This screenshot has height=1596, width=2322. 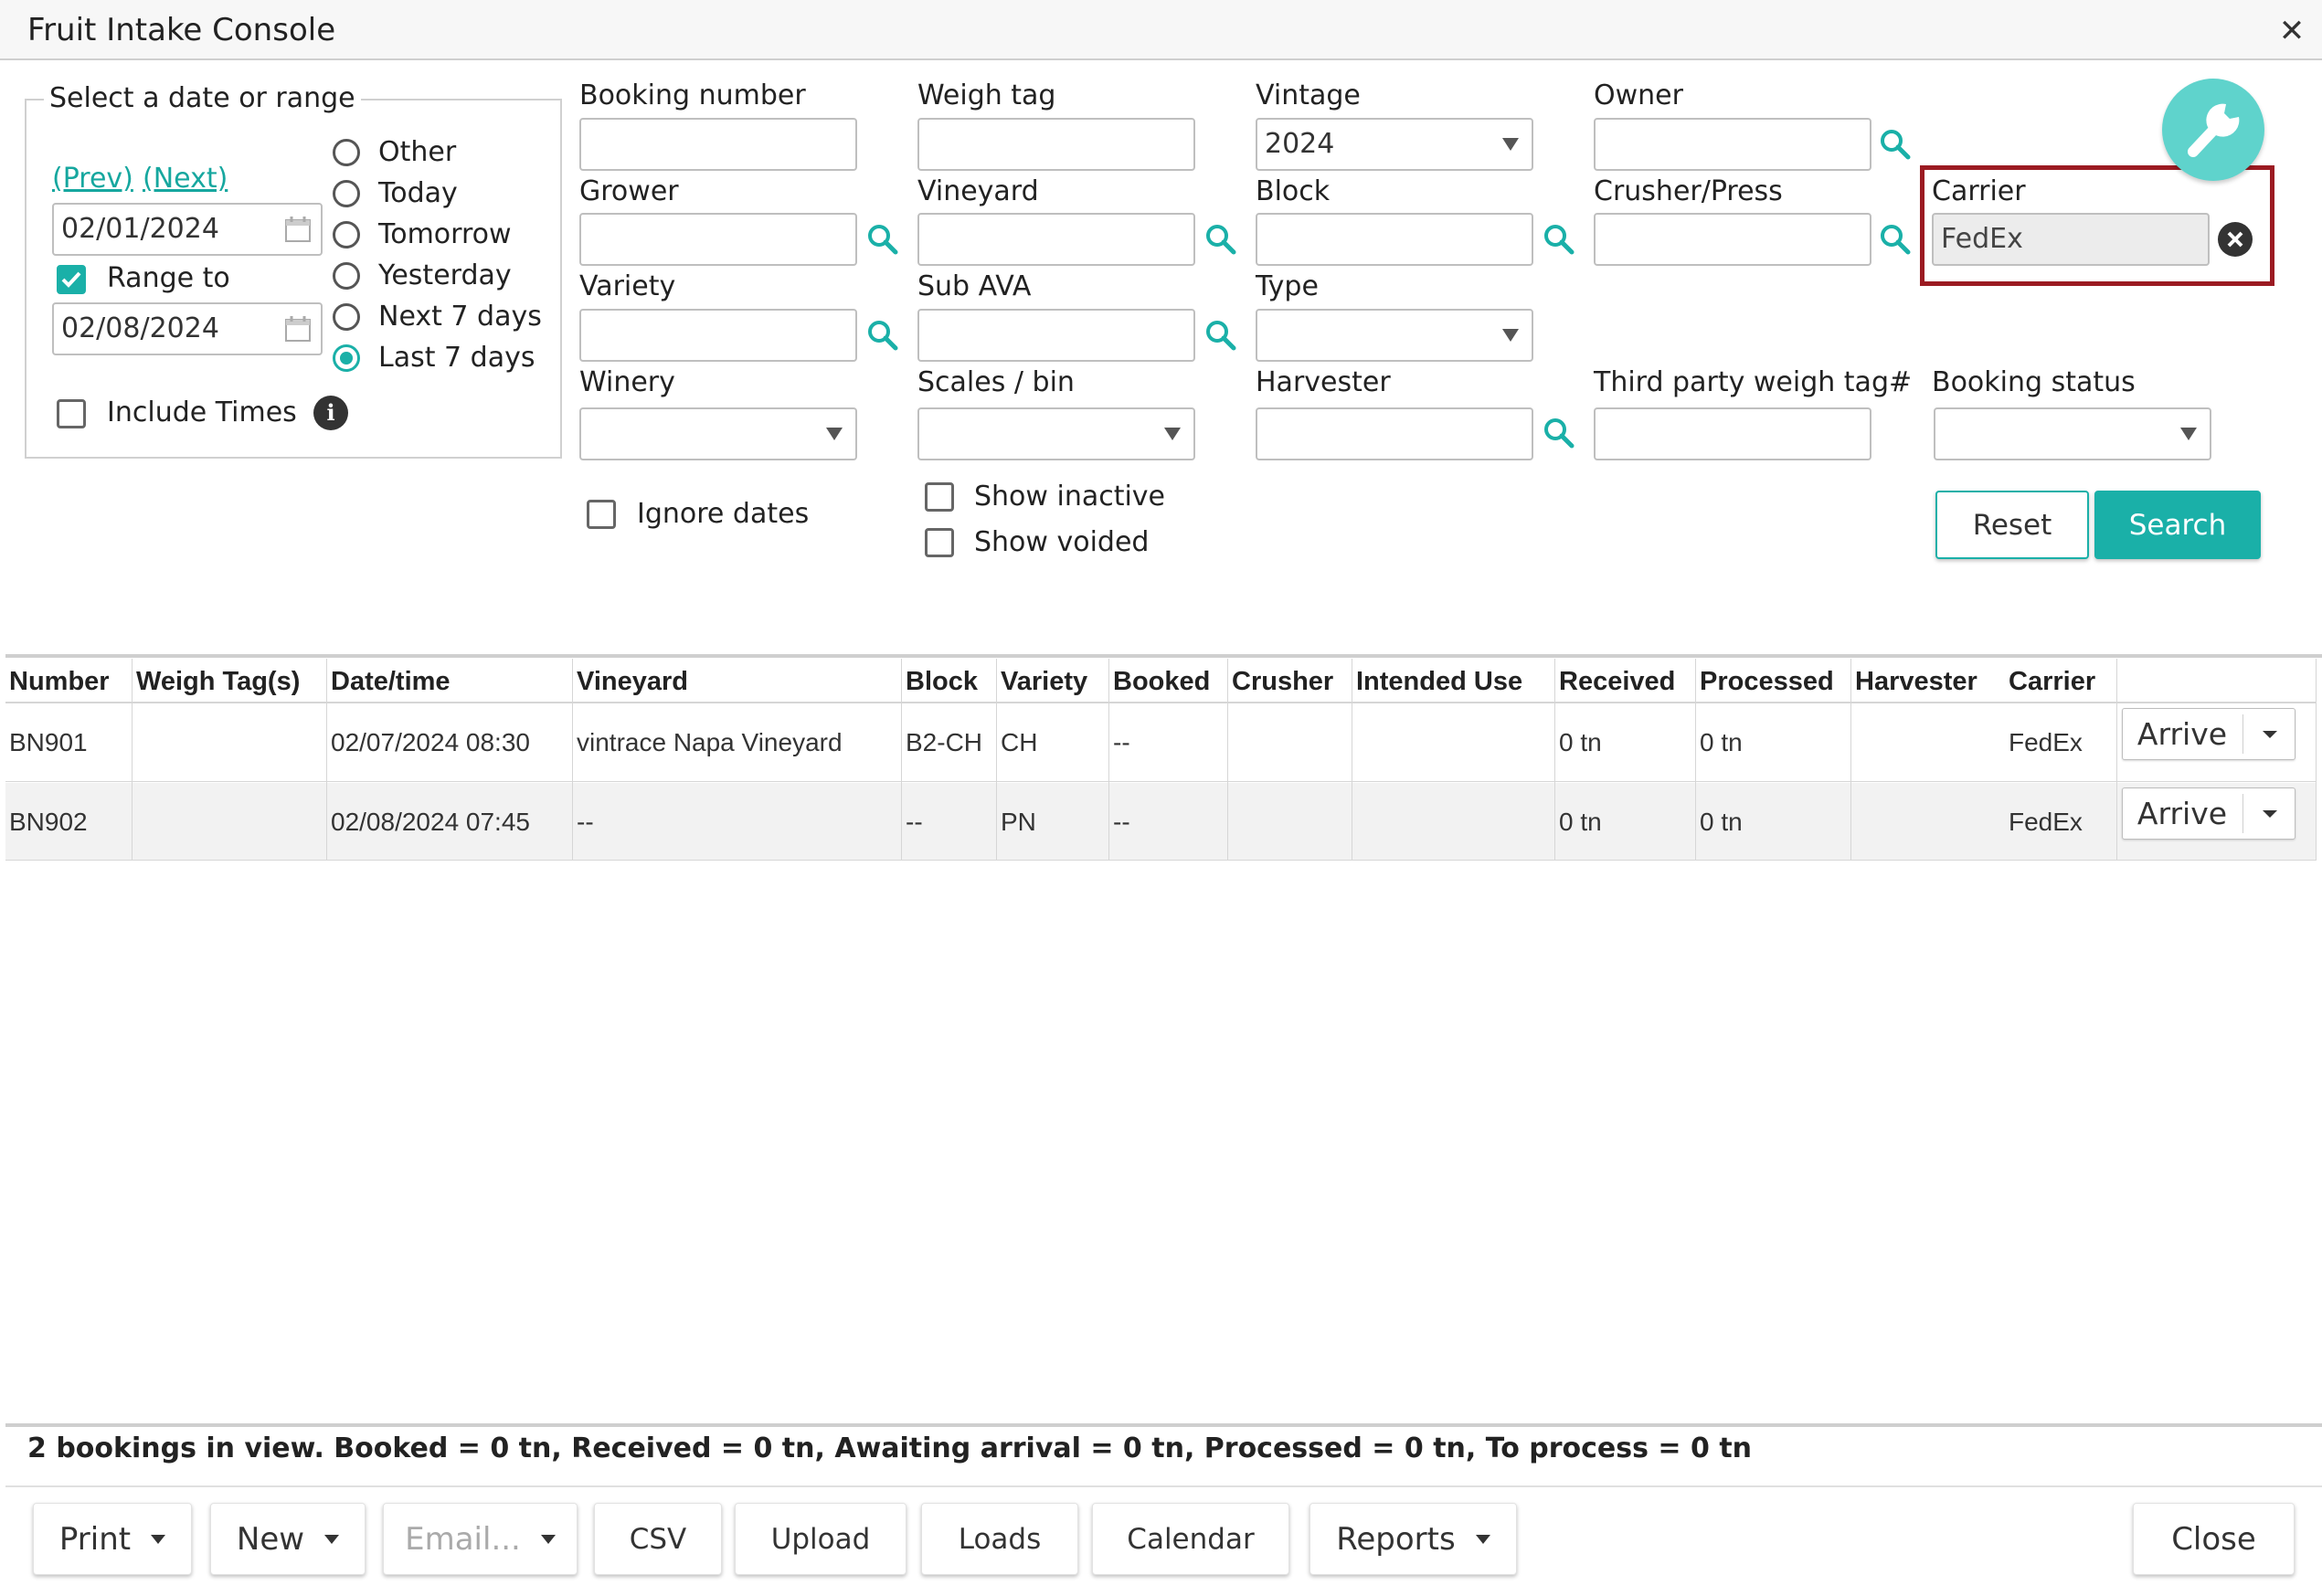 I want to click on col-weigh-tags: Weigh Tag(s), so click(x=218, y=681).